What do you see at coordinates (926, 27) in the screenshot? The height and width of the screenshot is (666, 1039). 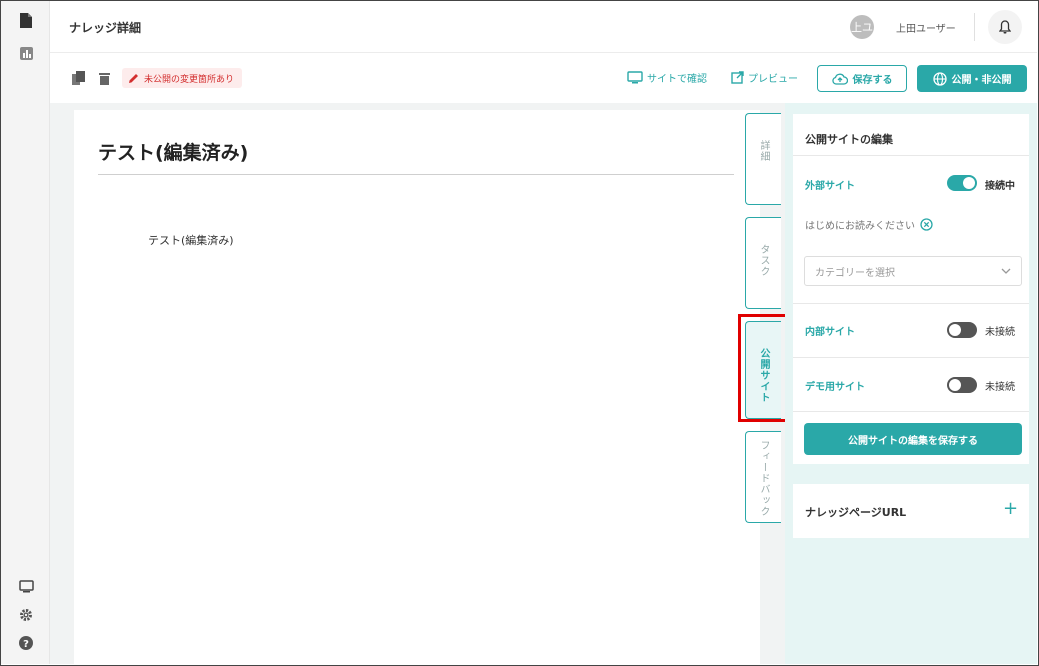 I see `user-name: 上田ユーザー` at bounding box center [926, 27].